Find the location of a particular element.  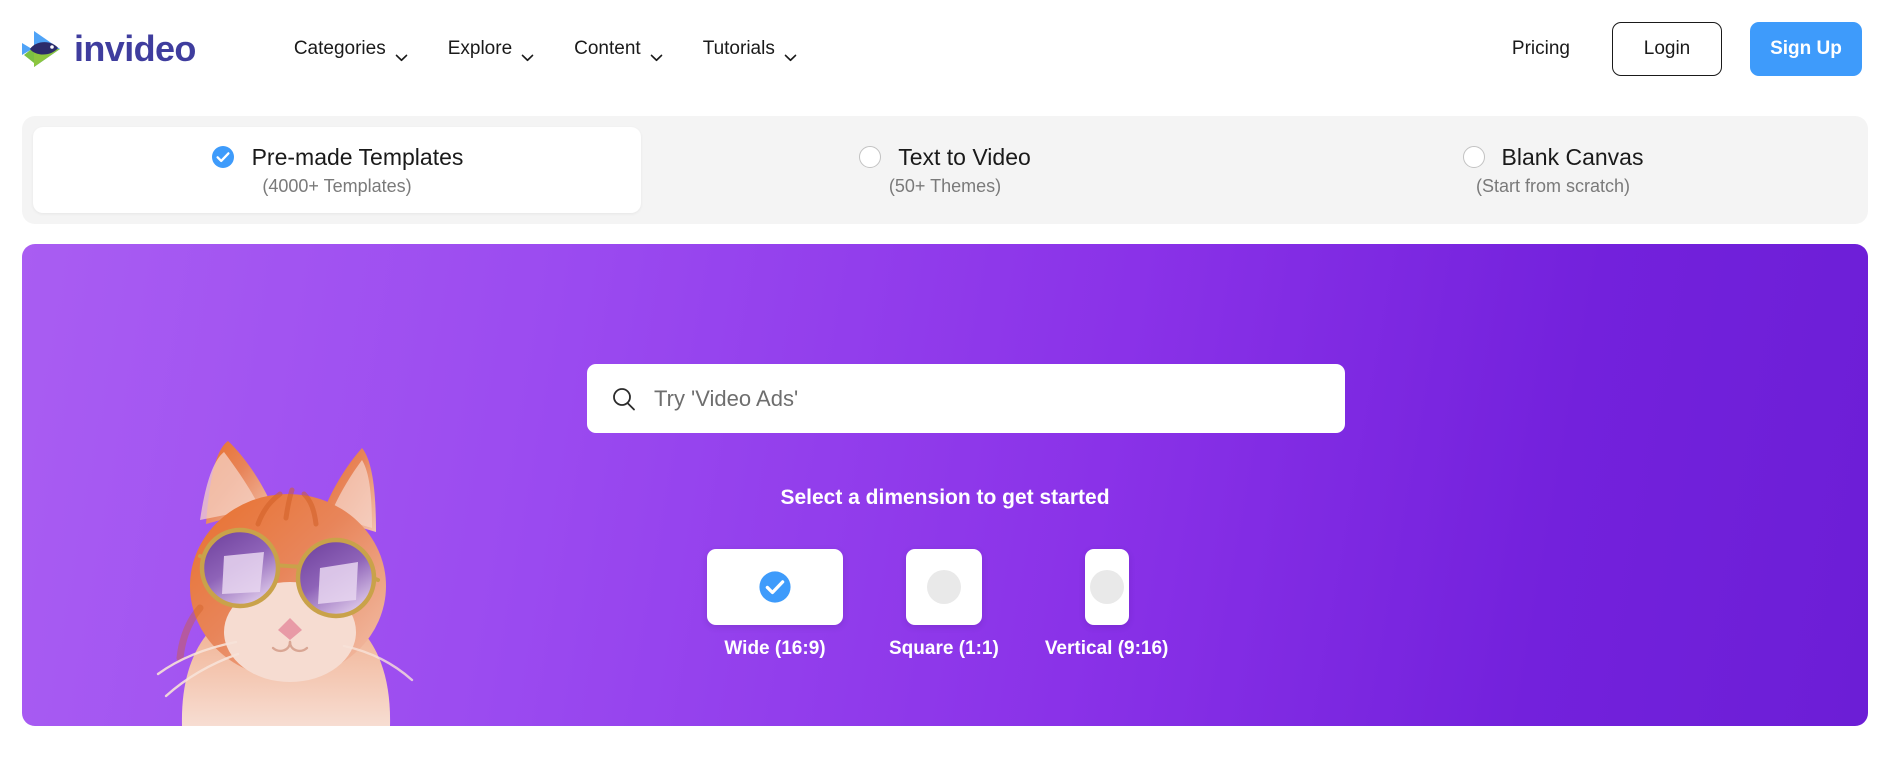

dimension-selector: Wide (16:9) Square (1:1) Vertical (9:16) is located at coordinates (937, 604).